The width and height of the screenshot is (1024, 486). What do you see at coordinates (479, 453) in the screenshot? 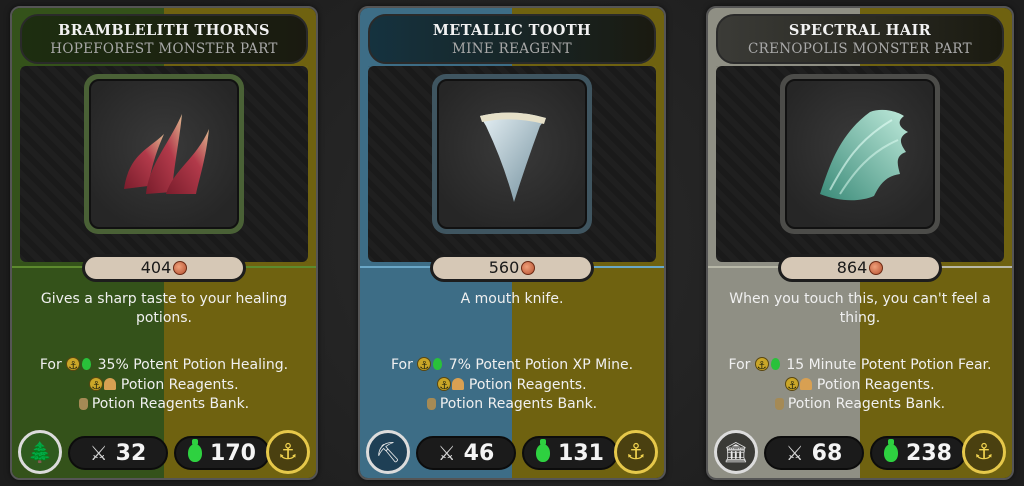
I see `attack-value: 46` at bounding box center [479, 453].